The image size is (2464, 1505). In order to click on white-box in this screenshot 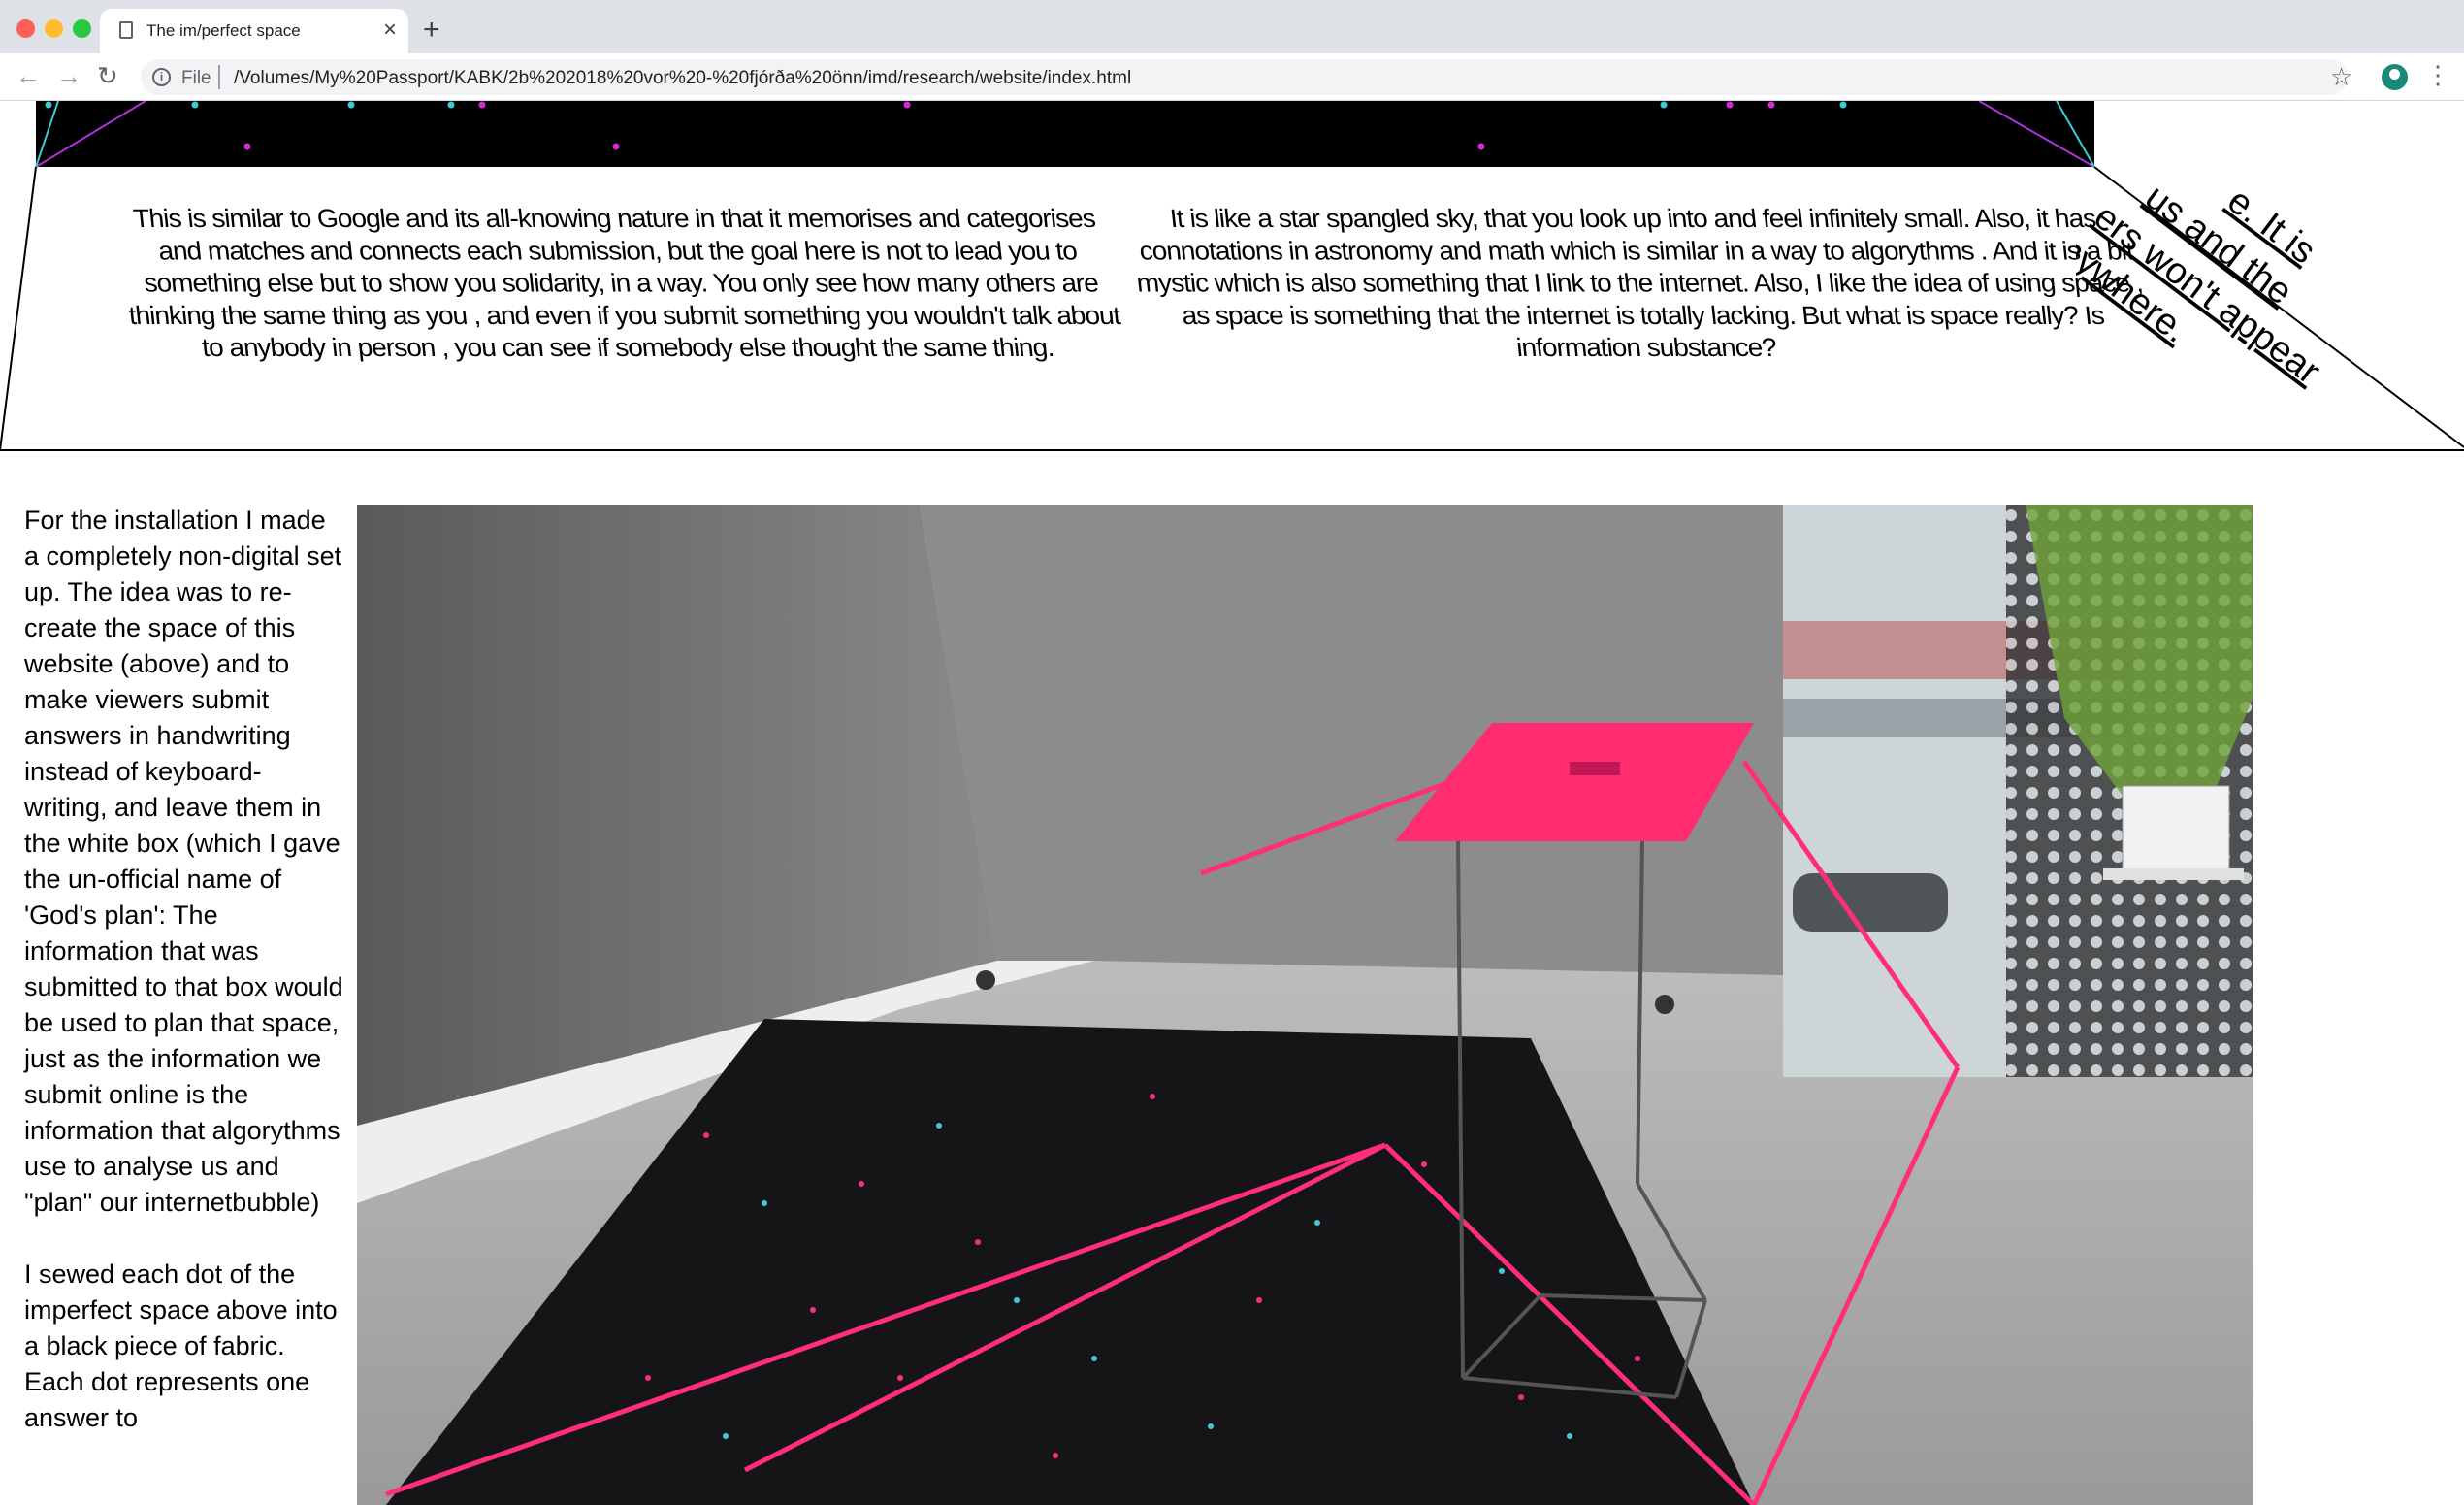, I will do `click(2176, 830)`.